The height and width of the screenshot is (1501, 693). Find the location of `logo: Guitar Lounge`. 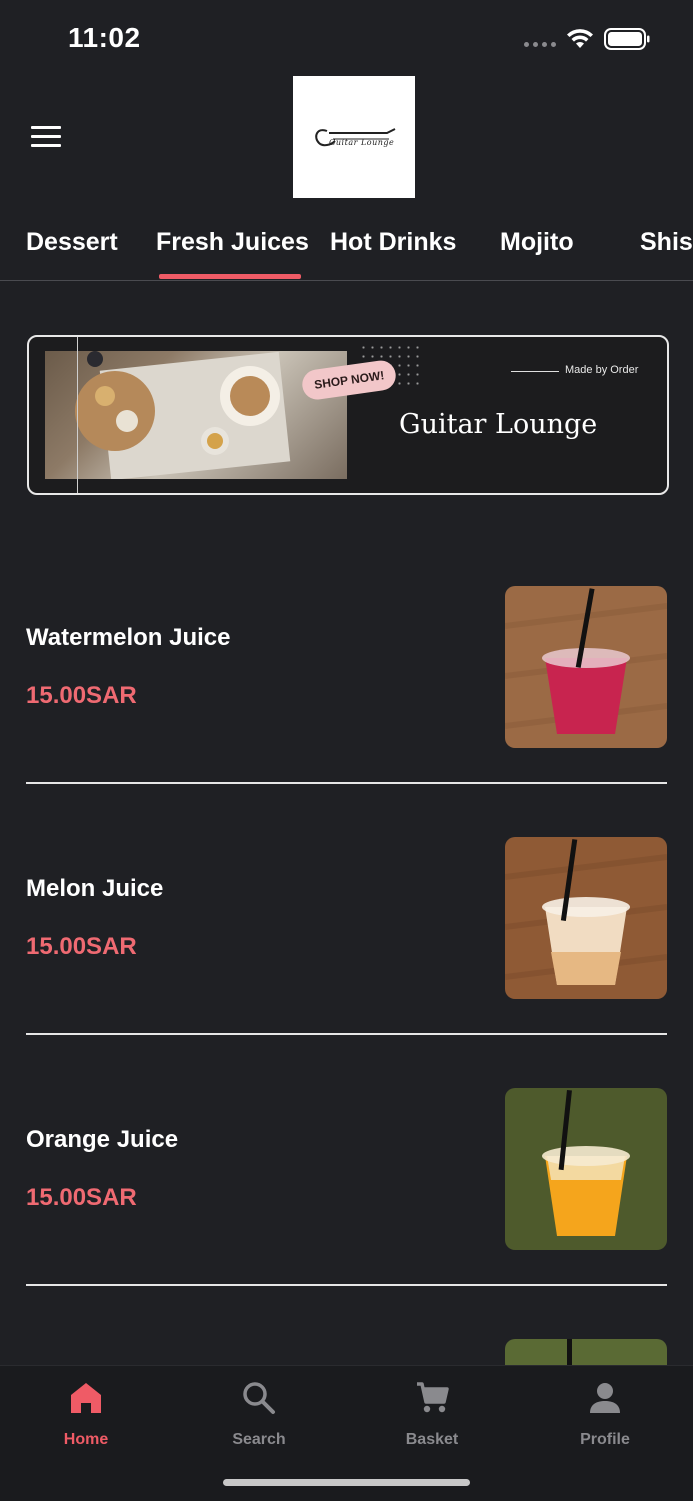

logo: Guitar Lounge is located at coordinates (354, 137).